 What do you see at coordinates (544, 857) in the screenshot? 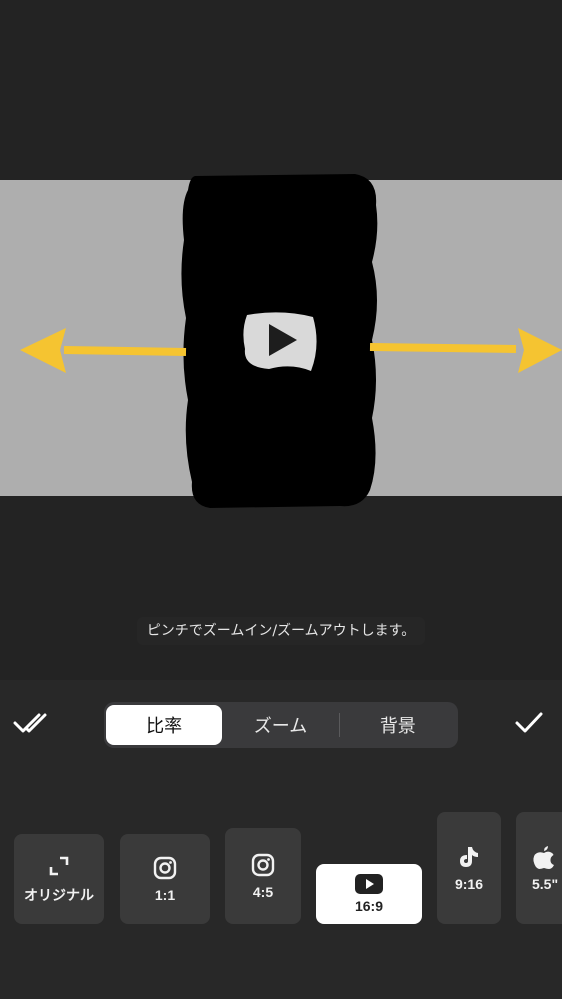
I see `apple-icon` at bounding box center [544, 857].